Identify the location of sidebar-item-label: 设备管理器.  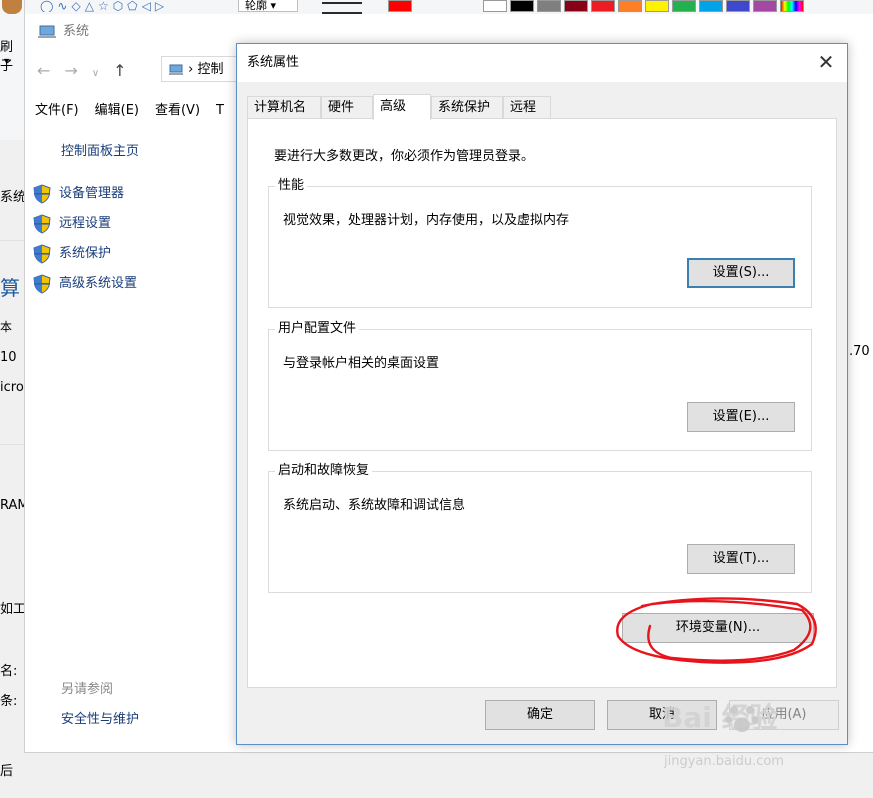
(92, 193).